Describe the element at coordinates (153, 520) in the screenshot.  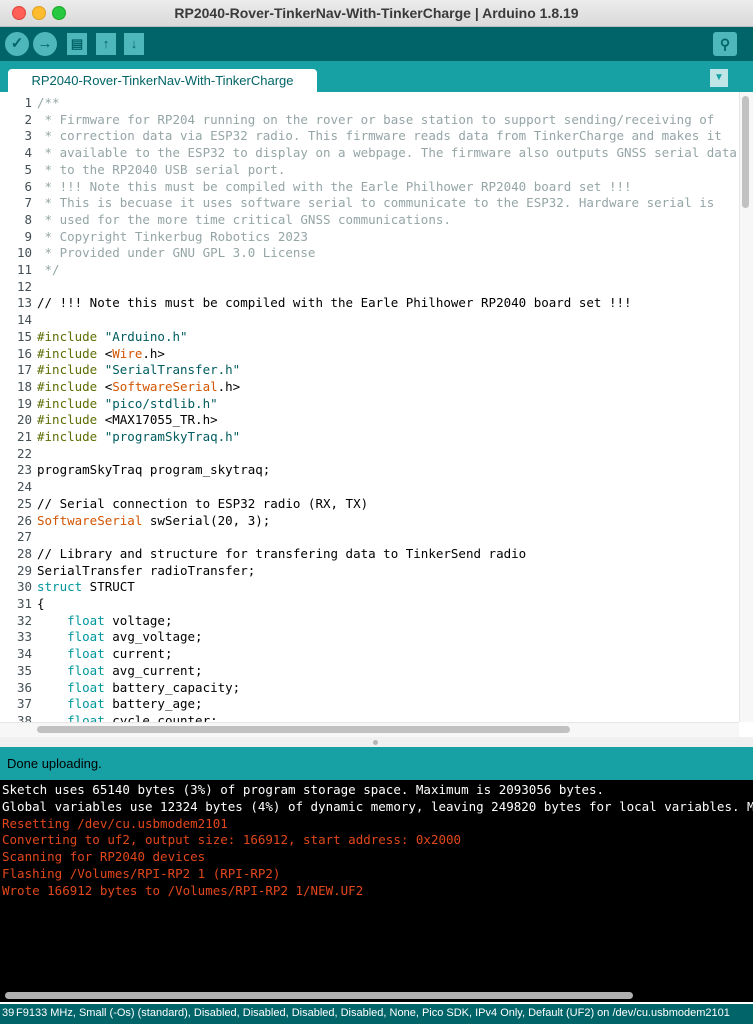
I see `code-text: SoftwareSerial swSerial(20, 3);` at that location.